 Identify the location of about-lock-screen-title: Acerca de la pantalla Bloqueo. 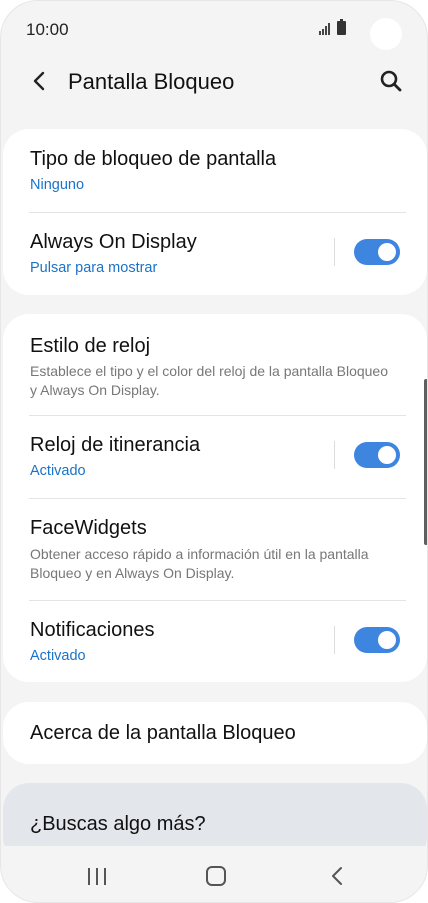
(163, 733).